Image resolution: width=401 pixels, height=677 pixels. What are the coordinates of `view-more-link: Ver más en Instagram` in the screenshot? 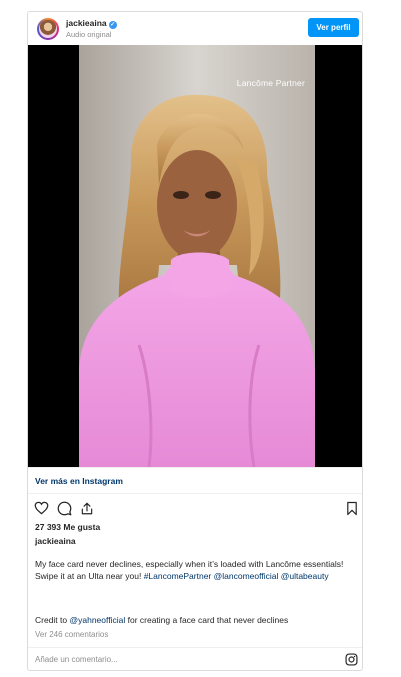 It's located at (79, 481).